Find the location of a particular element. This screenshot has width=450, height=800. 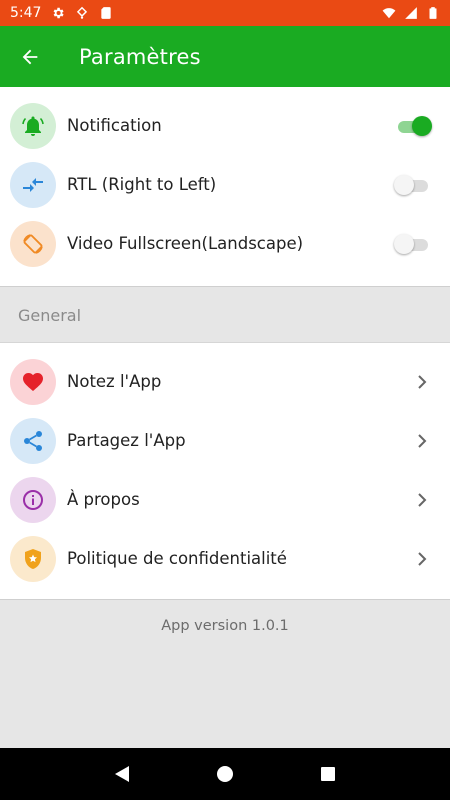

rtl-row: RTL (Right to Left) is located at coordinates (225, 184).